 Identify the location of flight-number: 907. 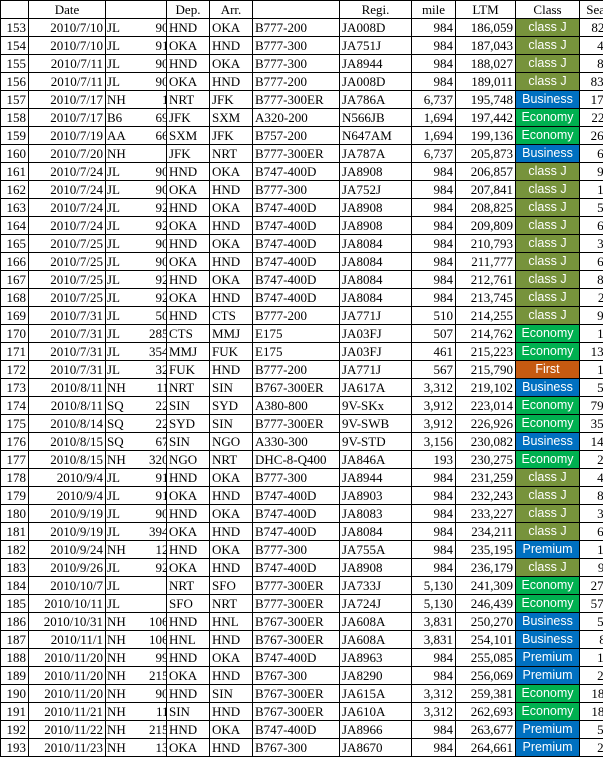
(160, 513).